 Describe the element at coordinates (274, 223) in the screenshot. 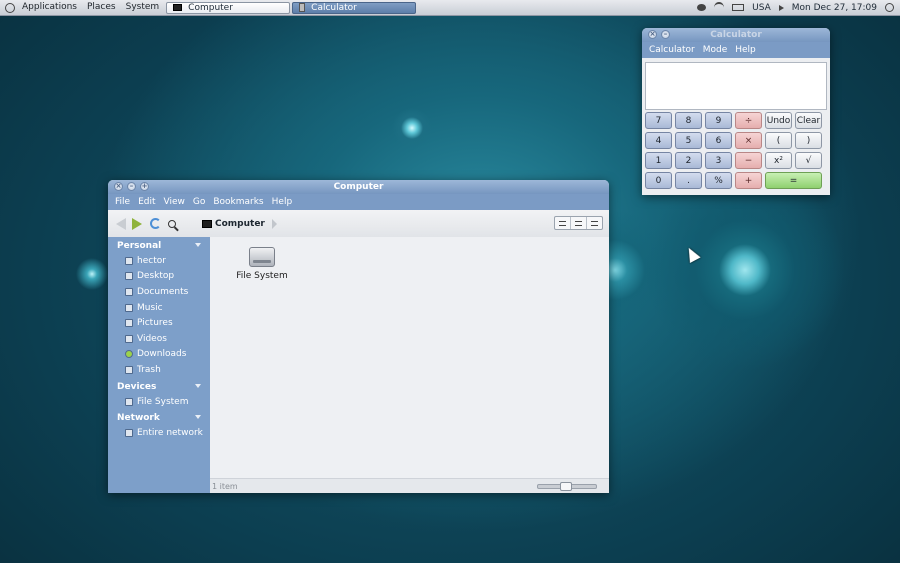

I see `chevron-right-icon` at that location.